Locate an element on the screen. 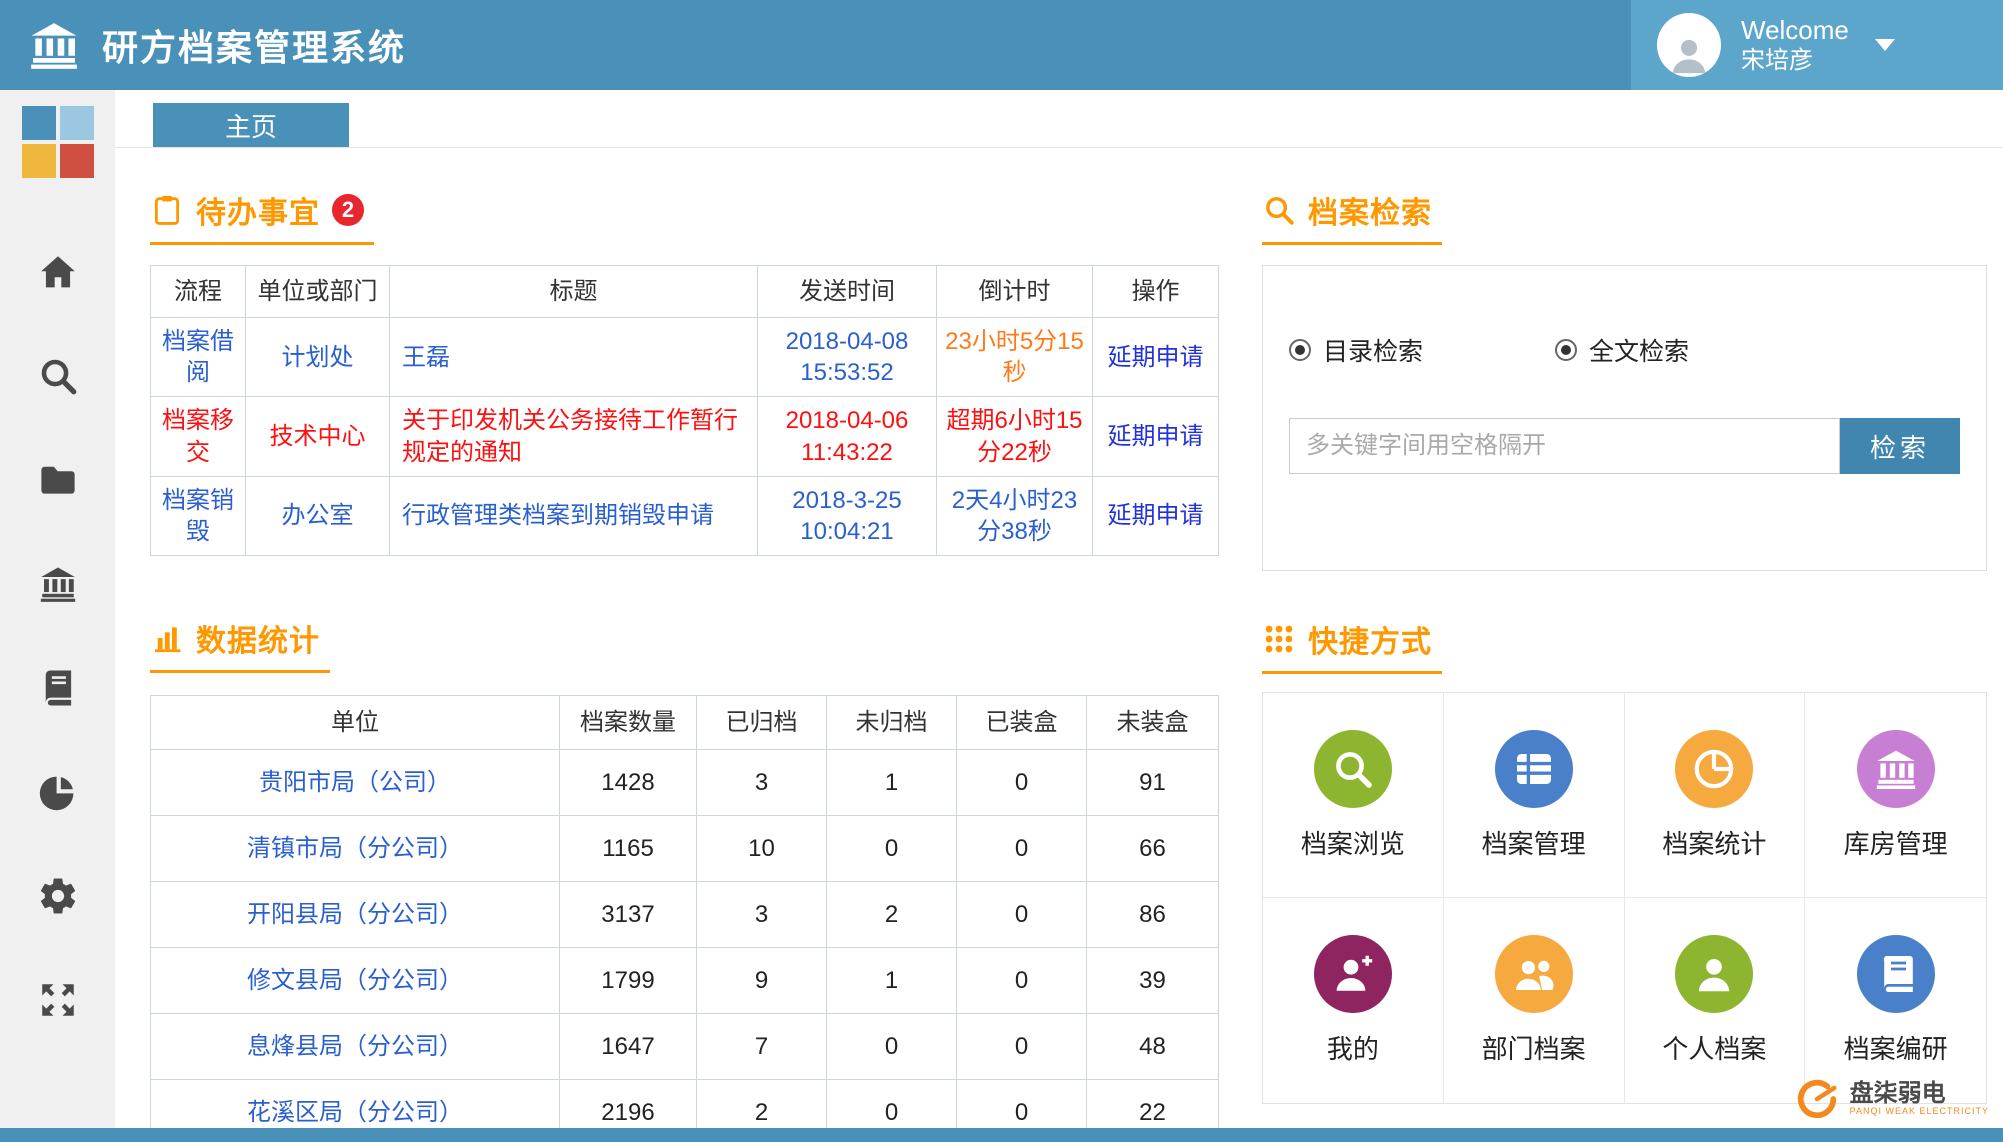 This screenshot has height=1142, width=2003. tab-home: 主页 is located at coordinates (251, 125).